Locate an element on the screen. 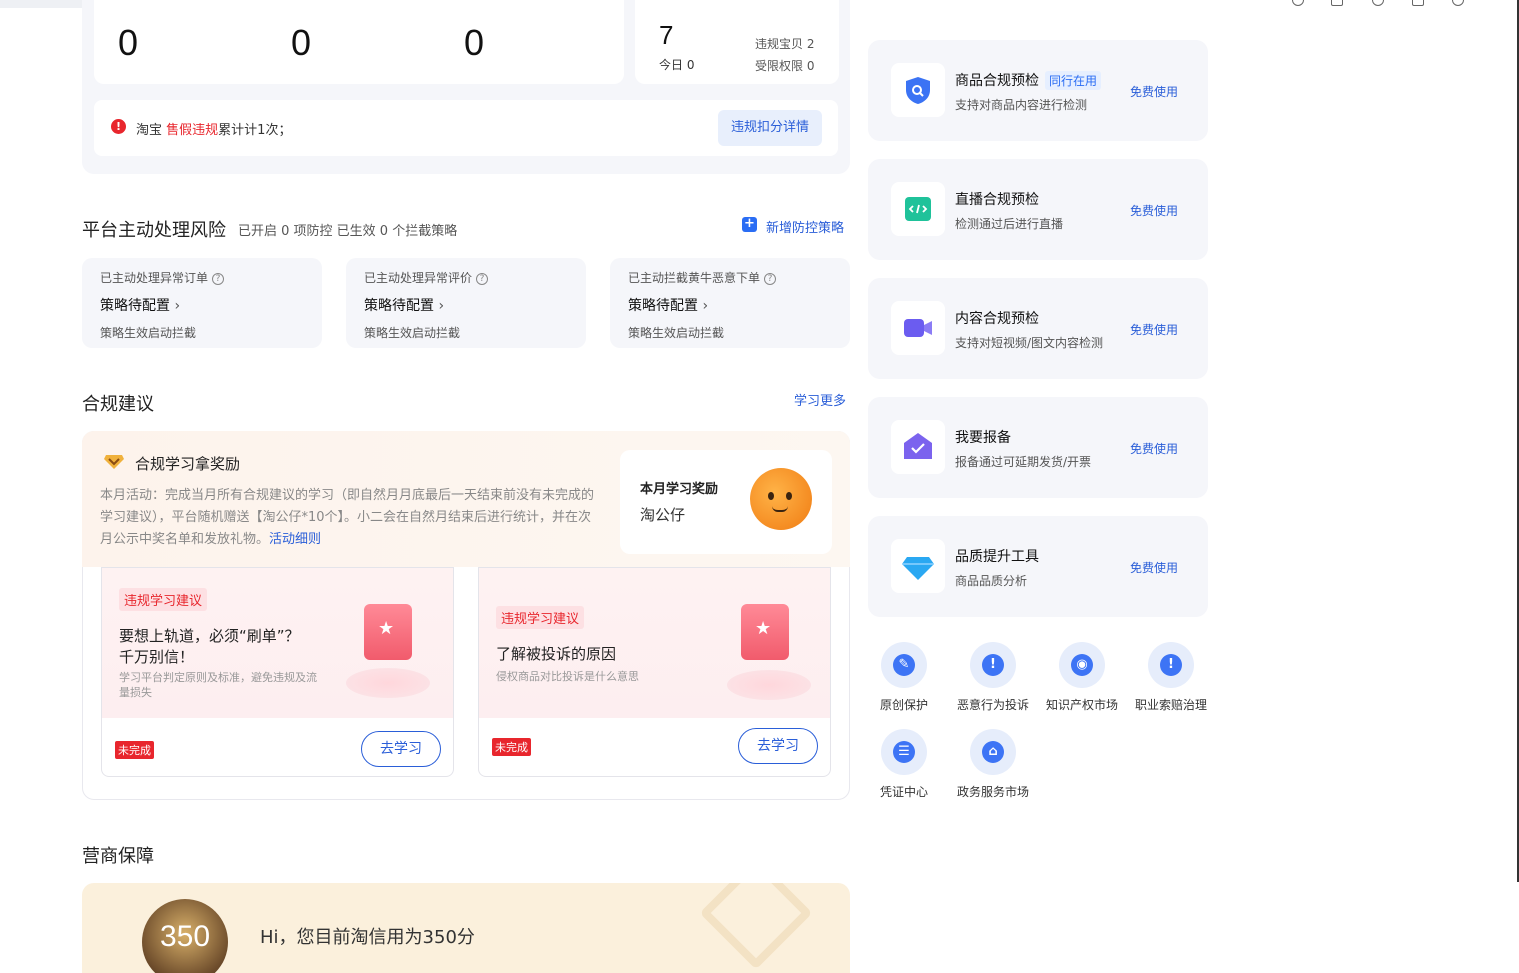  tool-desc: 支持对短视频/图文内容检测 is located at coordinates (1029, 343).